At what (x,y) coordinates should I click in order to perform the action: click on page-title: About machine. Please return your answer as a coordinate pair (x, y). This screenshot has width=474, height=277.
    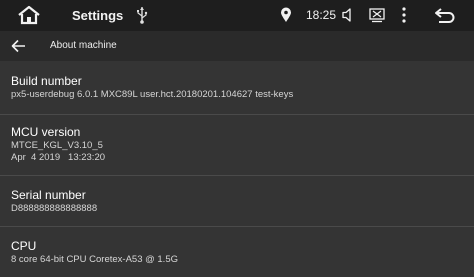
    Looking at the image, I should click on (83, 45).